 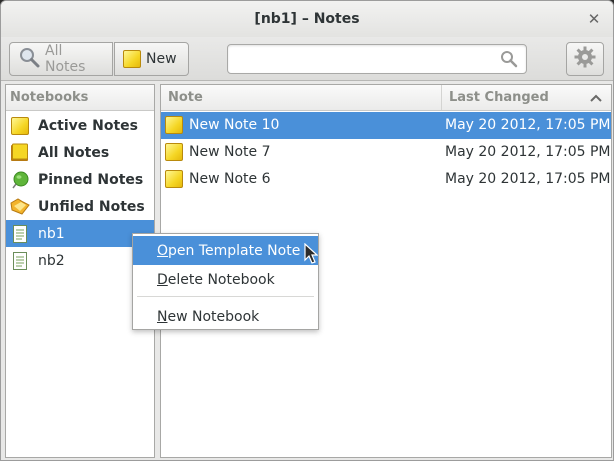 I want to click on pin-icon, so click(x=20, y=180).